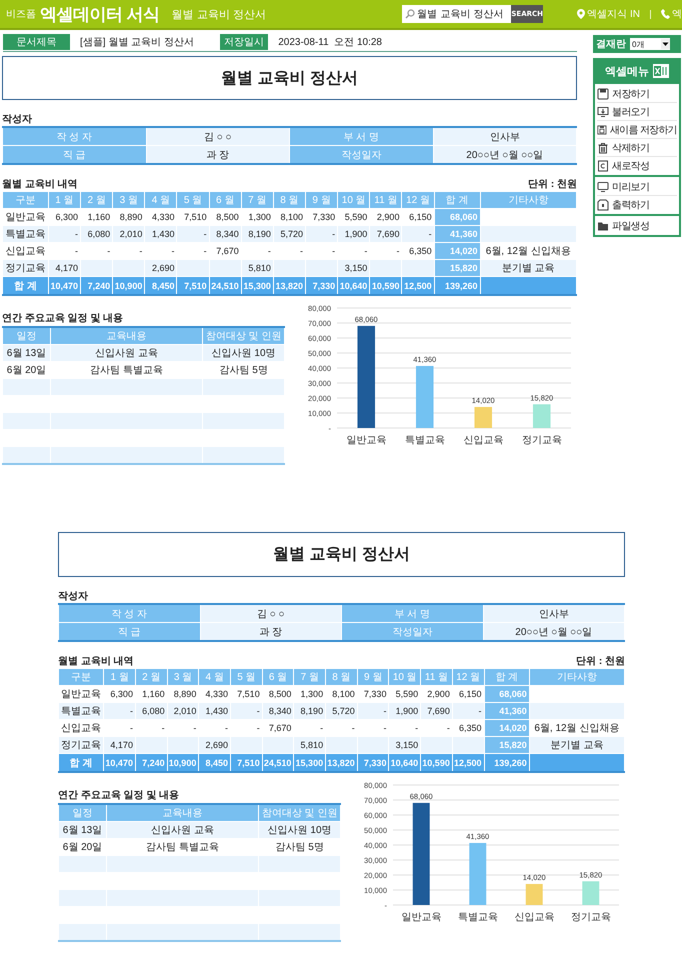  What do you see at coordinates (26, 353) in the screenshot?
I see `table-cell: 6월 13일` at bounding box center [26, 353].